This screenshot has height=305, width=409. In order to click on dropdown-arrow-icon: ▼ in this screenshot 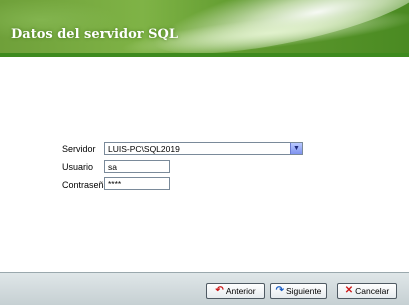, I will do `click(296, 148)`.